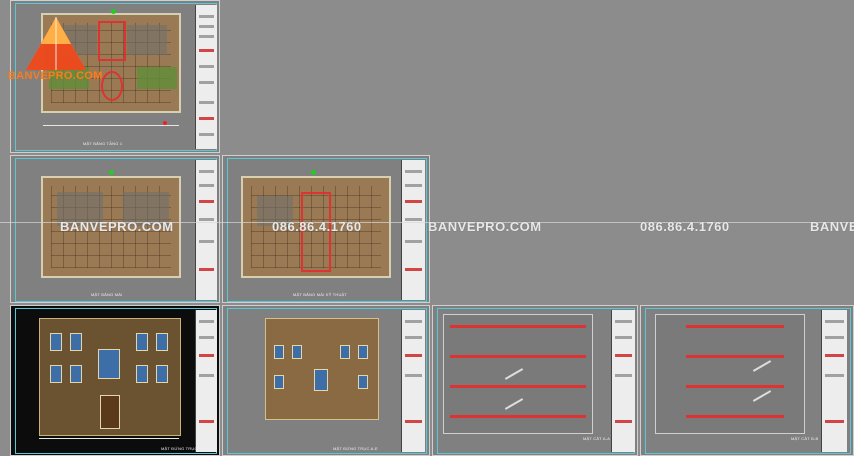 The height and width of the screenshot is (456, 854). Describe the element at coordinates (110, 377) in the screenshot. I see `front-elevation-drawing` at that location.